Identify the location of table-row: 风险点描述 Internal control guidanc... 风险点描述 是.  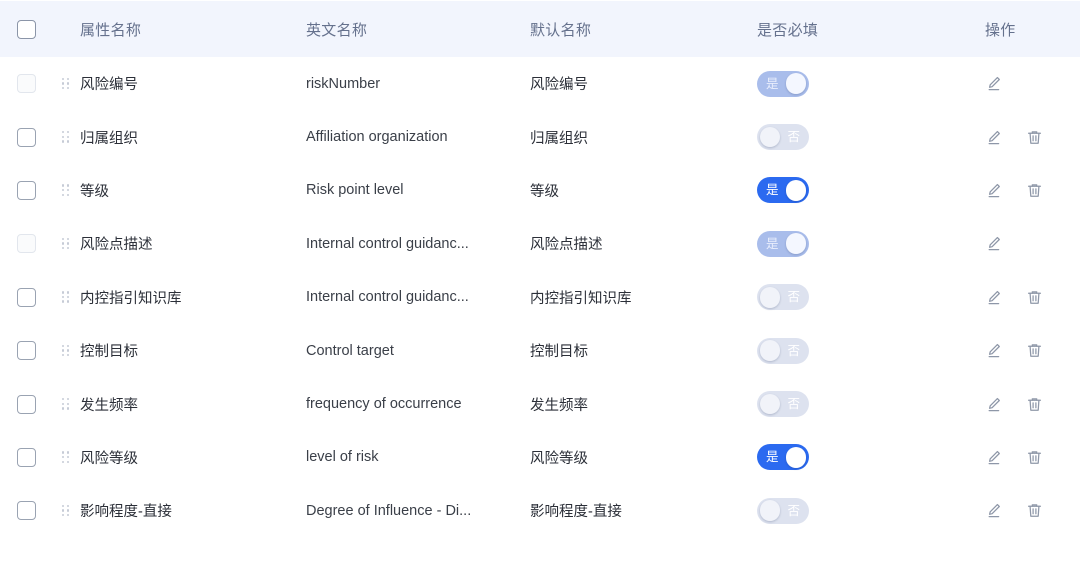
(540, 243).